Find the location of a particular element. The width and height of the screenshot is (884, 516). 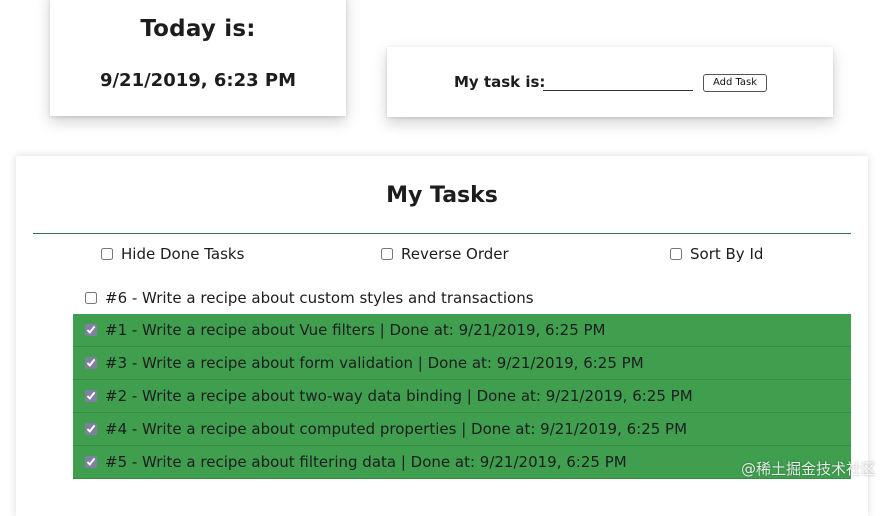

reverse-order-option: Reverse Order is located at coordinates (445, 254).